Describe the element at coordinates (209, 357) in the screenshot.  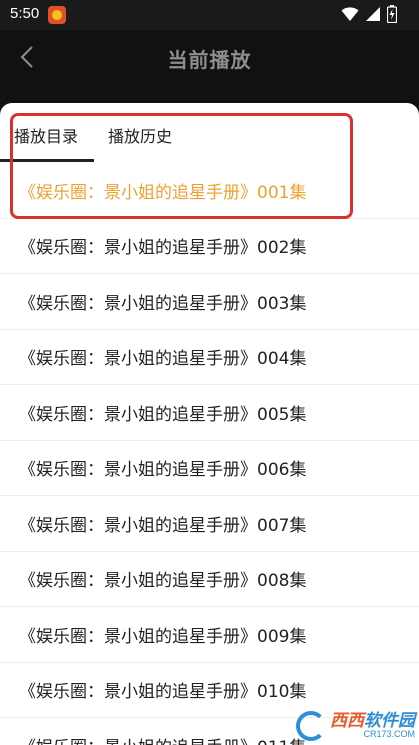
I see `episode-item: 《娱乐圈：景小姐的追星手册》004集` at that location.